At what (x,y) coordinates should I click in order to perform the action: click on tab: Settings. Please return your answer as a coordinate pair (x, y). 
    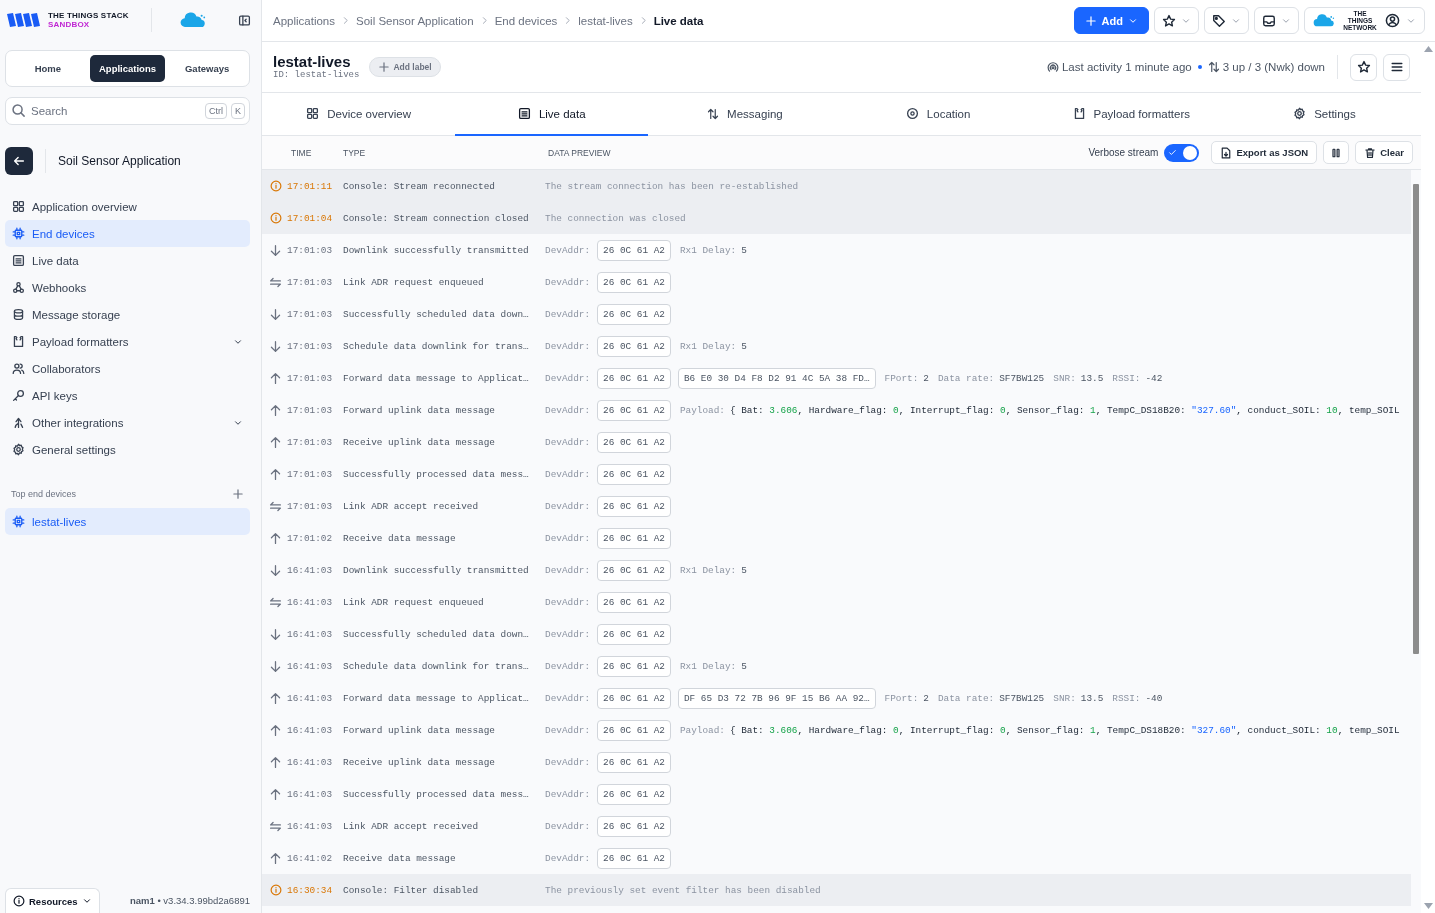
    Looking at the image, I should click on (1324, 114).